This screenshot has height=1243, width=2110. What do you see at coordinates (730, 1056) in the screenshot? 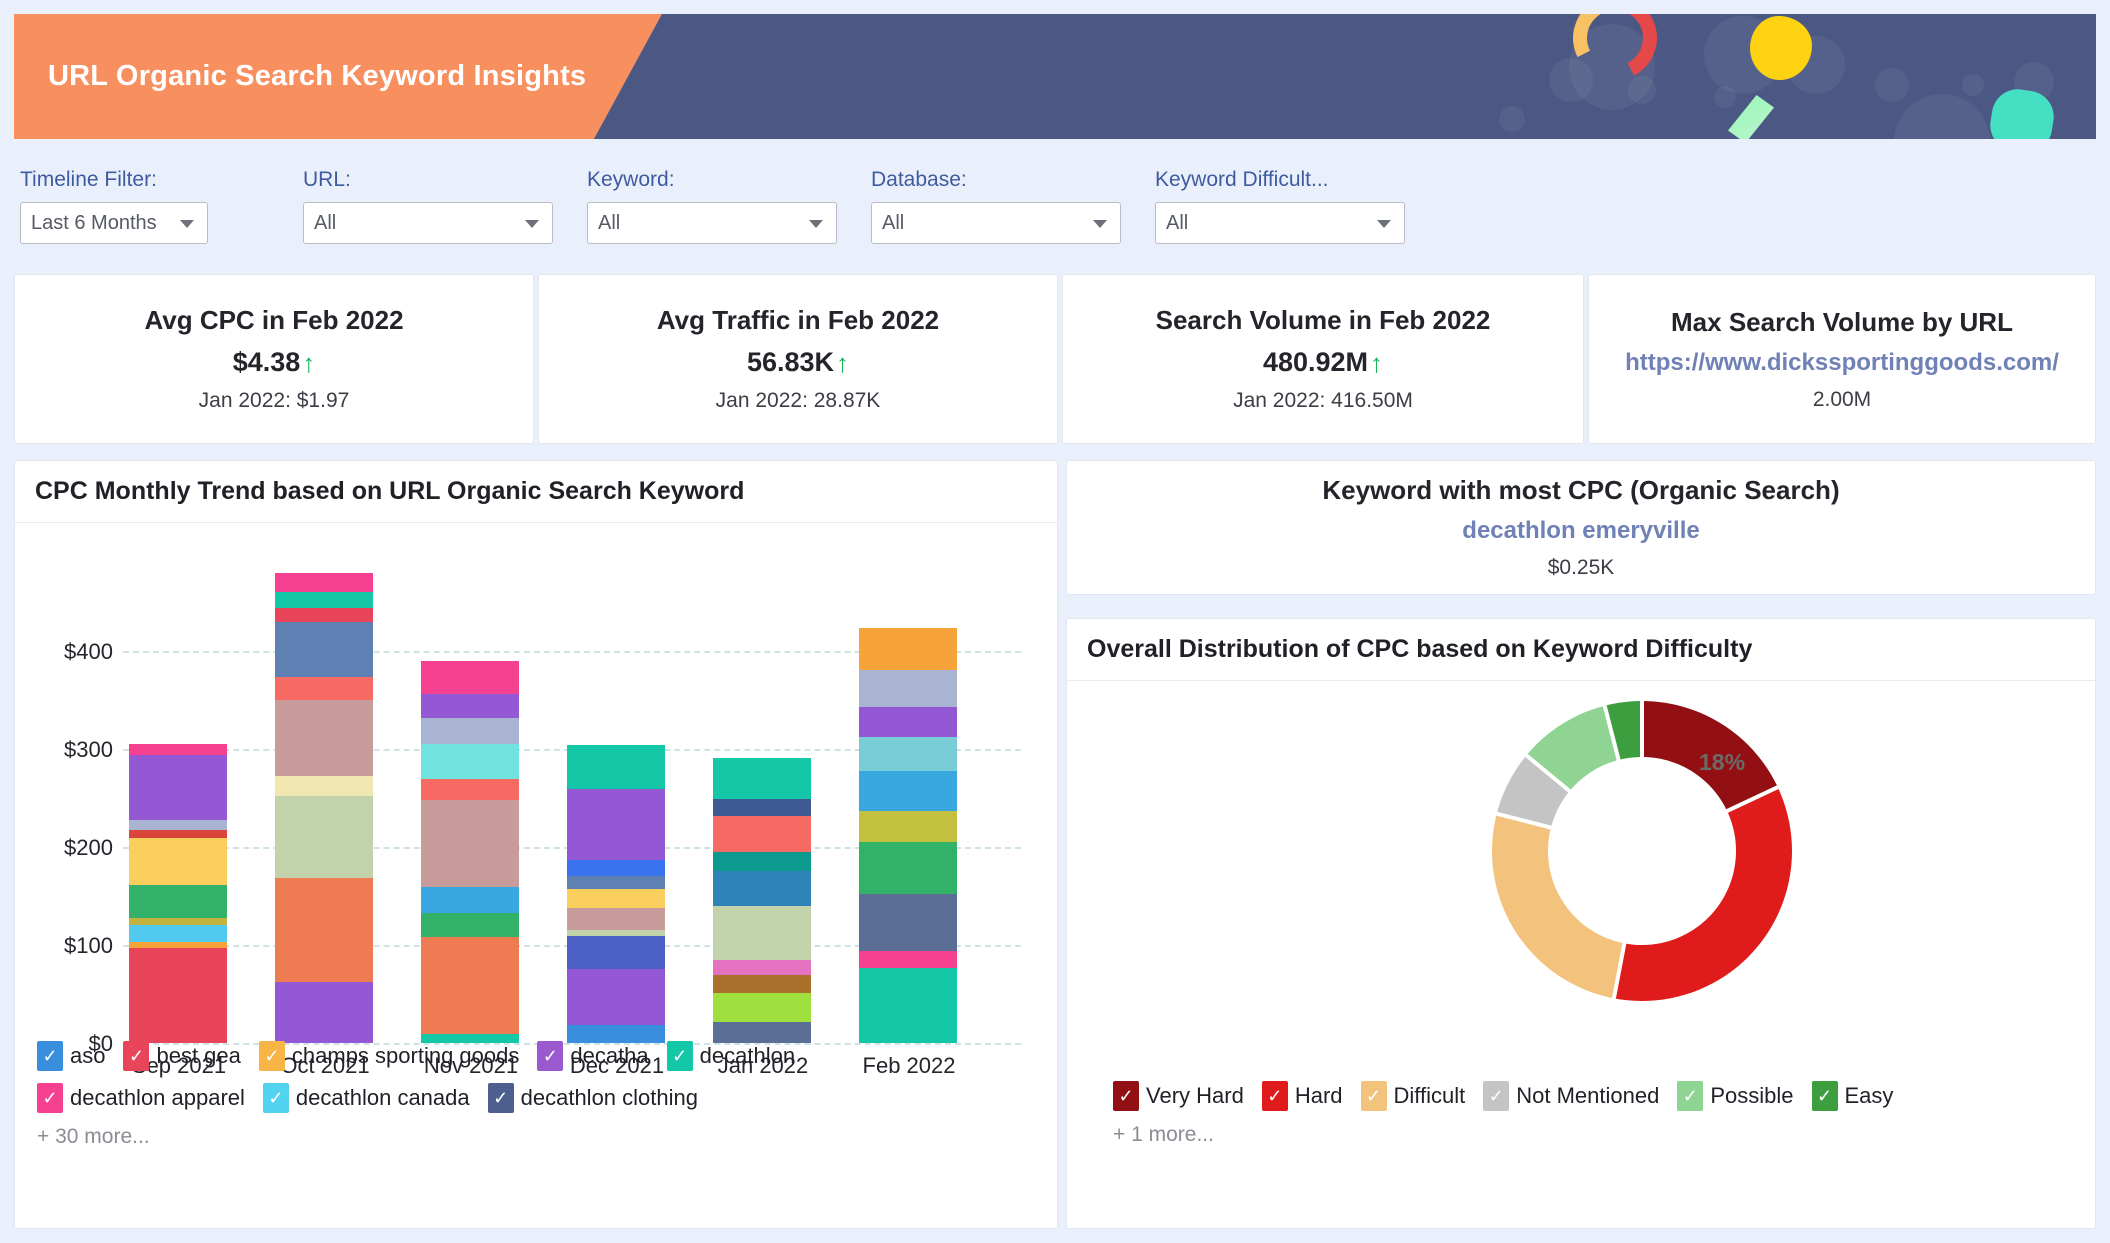
I see `legend-item-decathlon: ✓ decathlon` at bounding box center [730, 1056].